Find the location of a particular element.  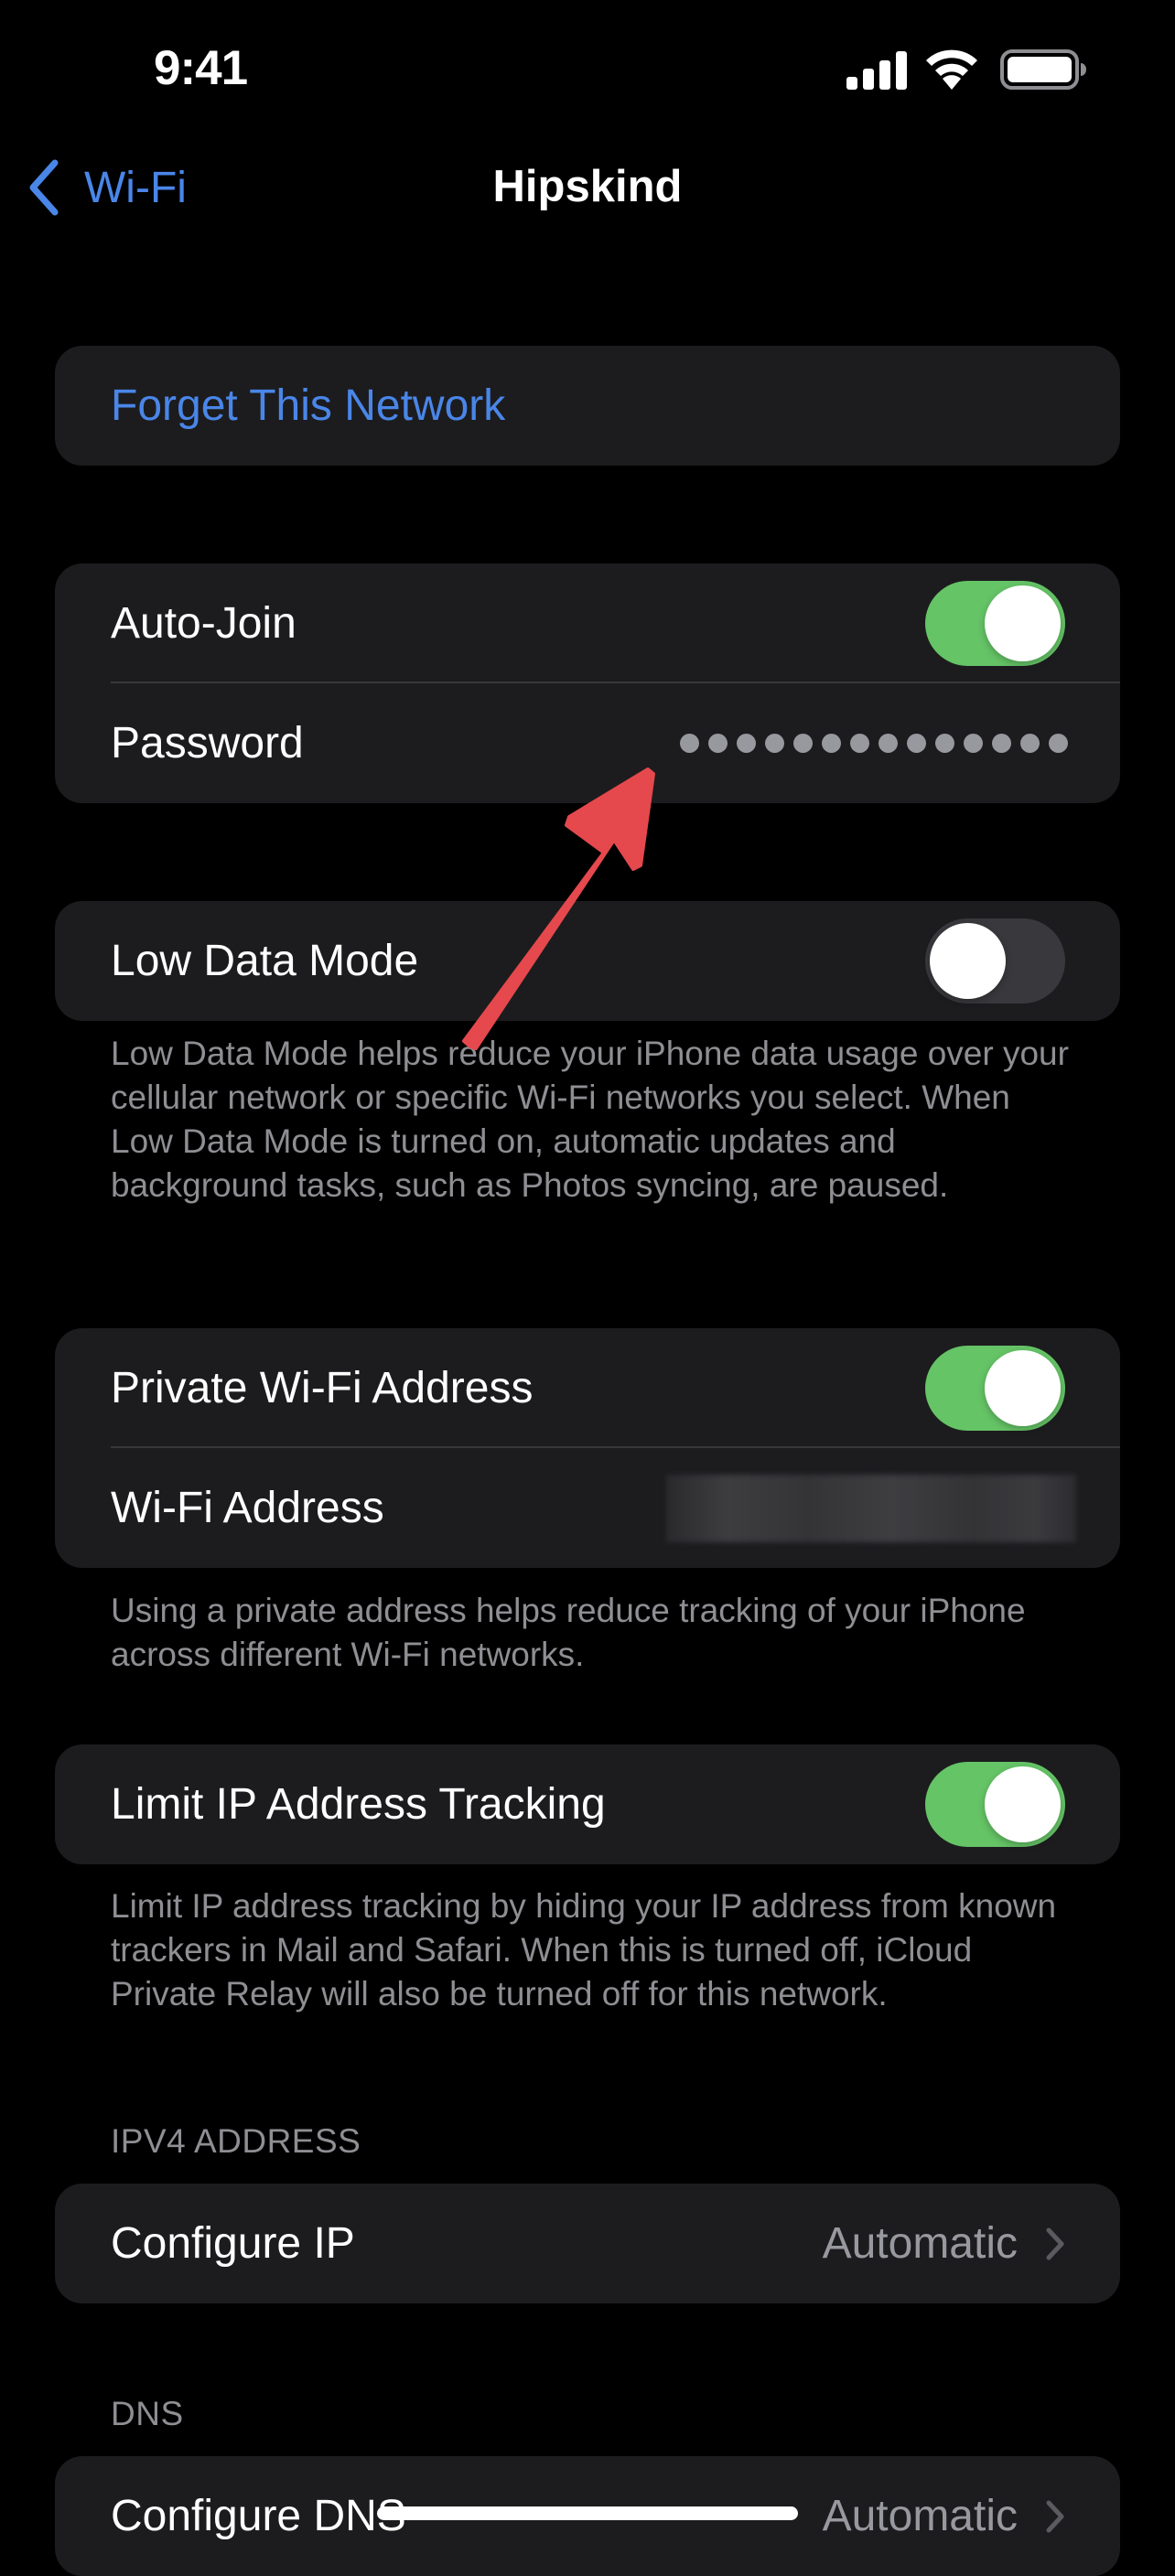

password-dots is located at coordinates (874, 743).